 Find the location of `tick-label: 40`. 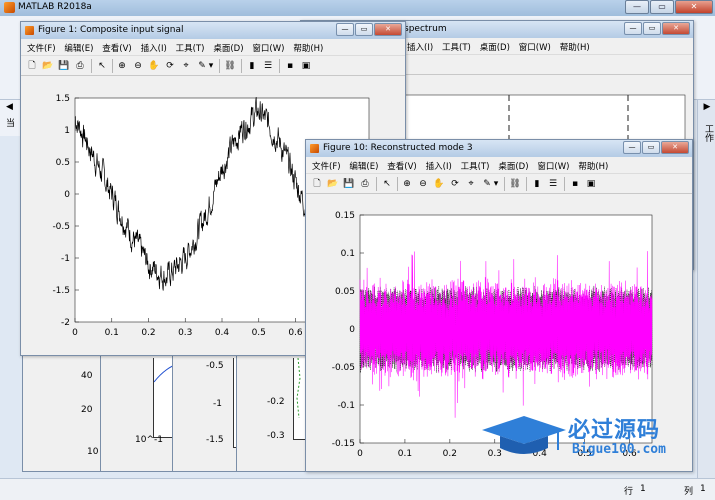

tick-label: 40 is located at coordinates (87, 376).